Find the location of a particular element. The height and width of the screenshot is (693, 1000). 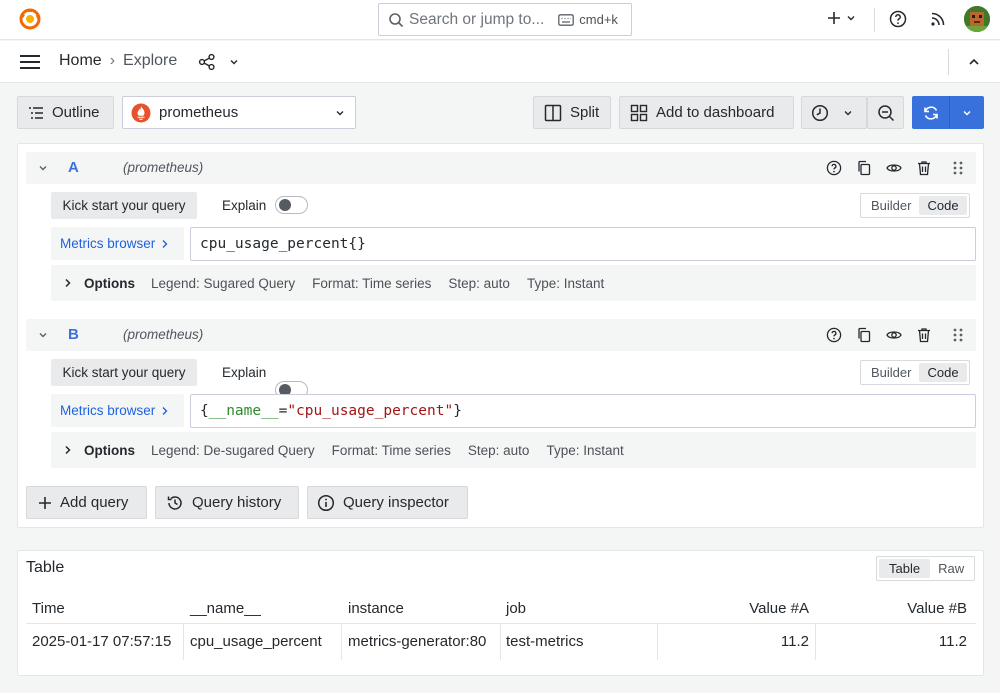

user-avatar is located at coordinates (977, 19).